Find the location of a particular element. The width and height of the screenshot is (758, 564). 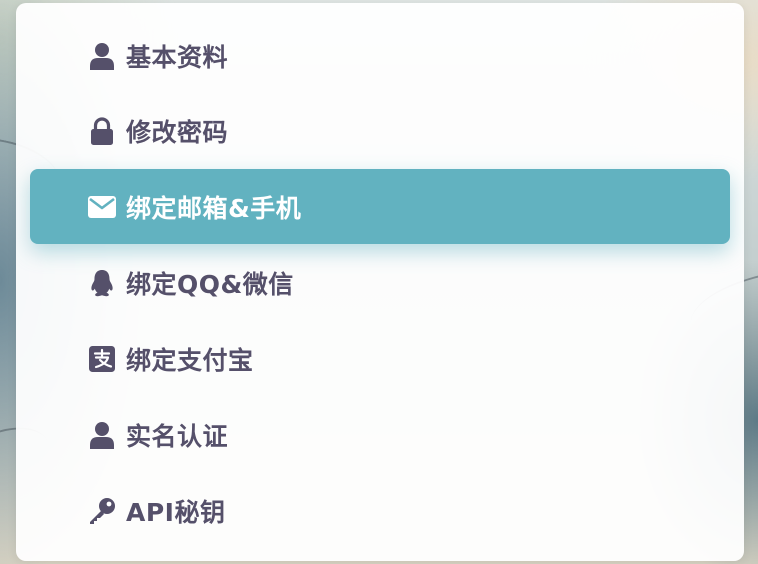

envelope-icon is located at coordinates (102, 207).